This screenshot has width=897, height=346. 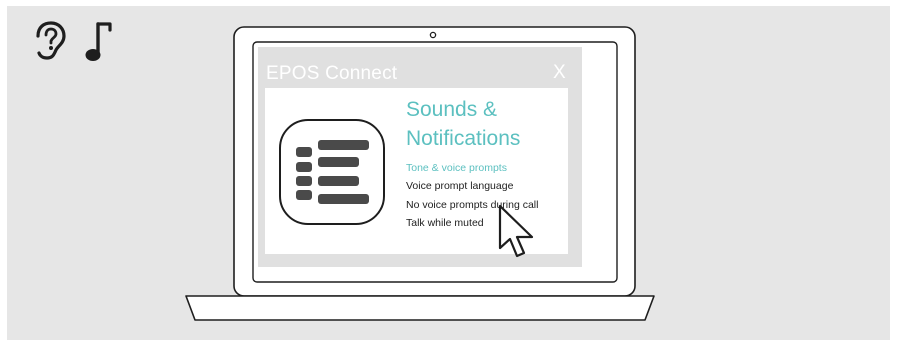 I want to click on menu-item-voice-prompt-language: Voice prompt language, so click(x=459, y=186).